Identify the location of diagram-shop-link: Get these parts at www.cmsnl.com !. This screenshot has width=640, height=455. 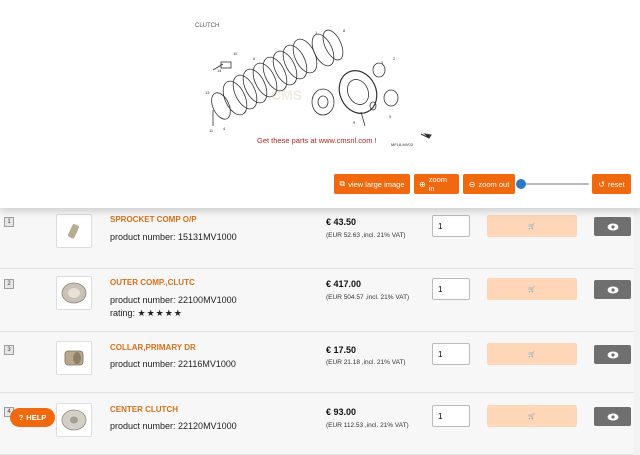
(317, 140).